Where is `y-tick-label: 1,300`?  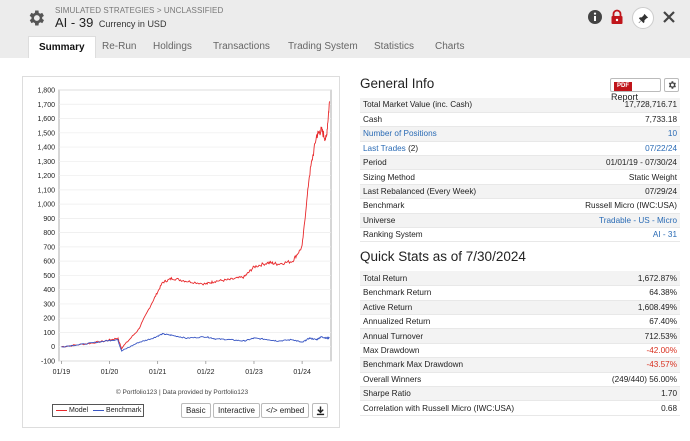
y-tick-label: 1,300 is located at coordinates (46, 162).